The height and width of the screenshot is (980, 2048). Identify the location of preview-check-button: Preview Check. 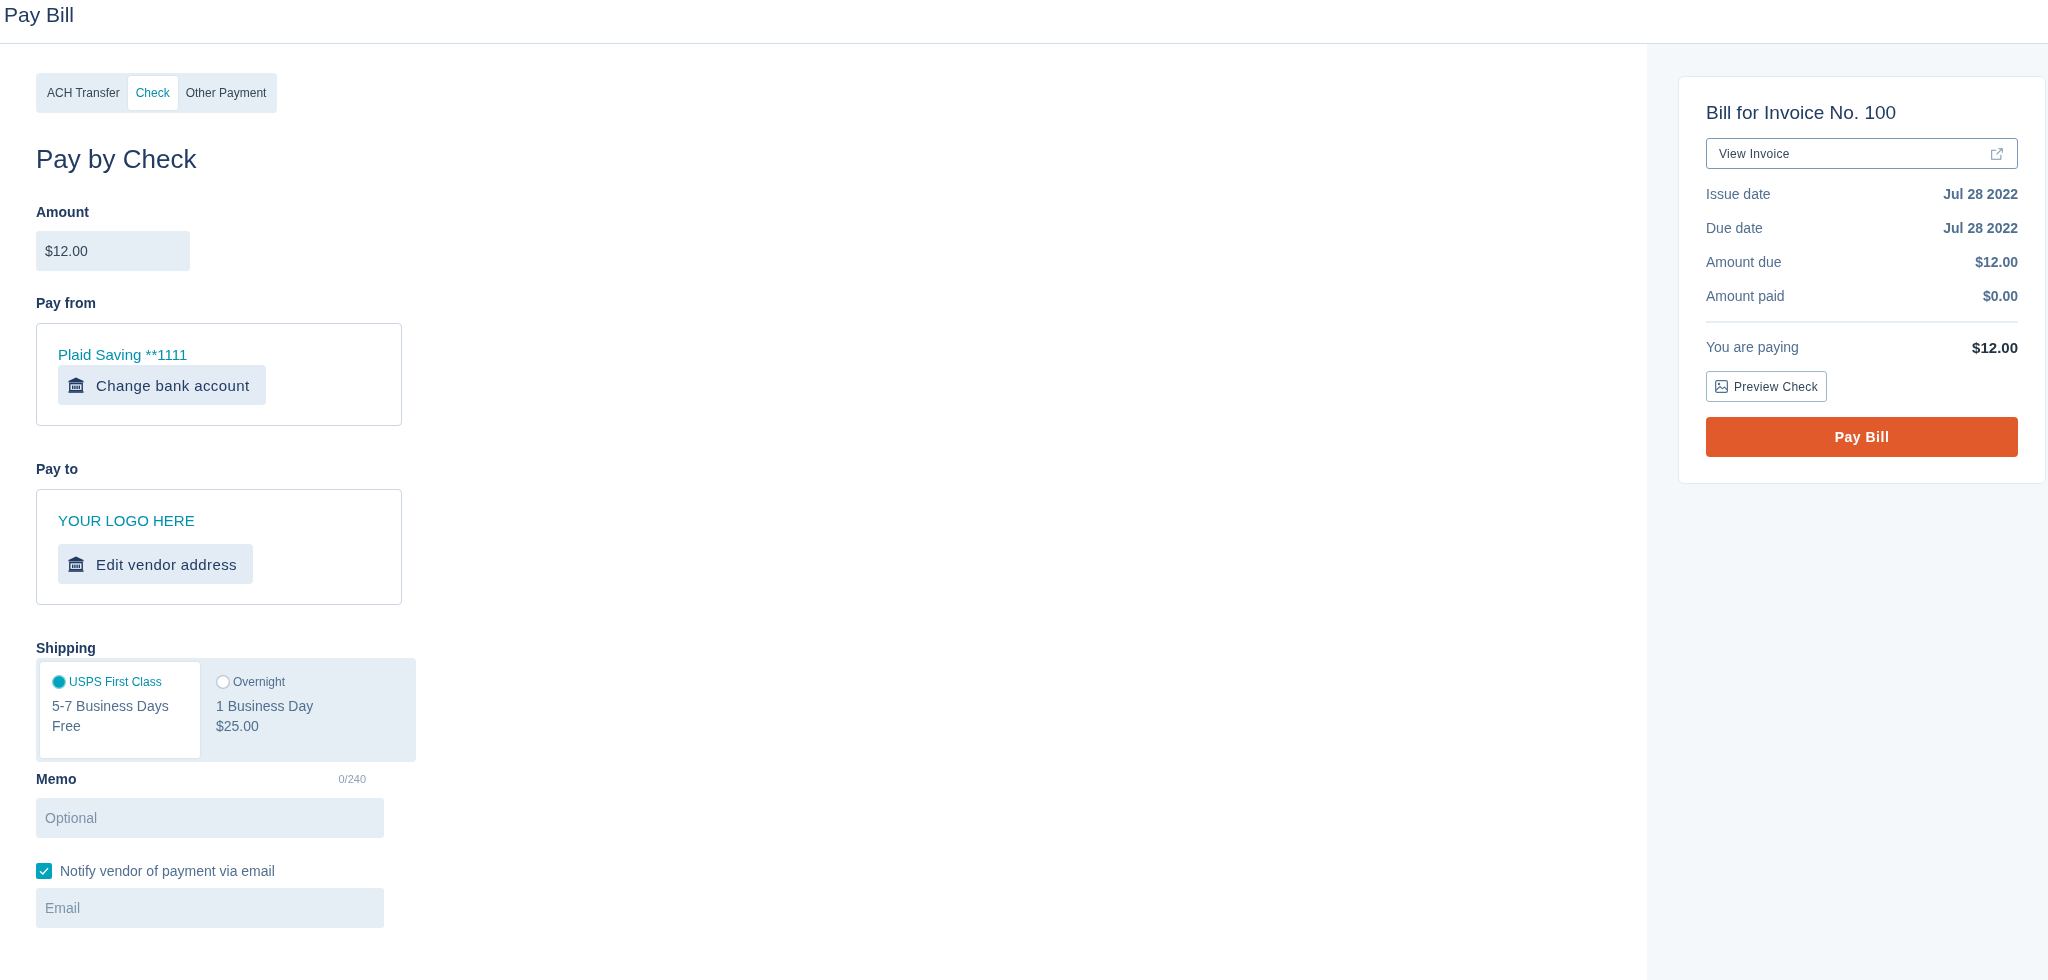
(1766, 386).